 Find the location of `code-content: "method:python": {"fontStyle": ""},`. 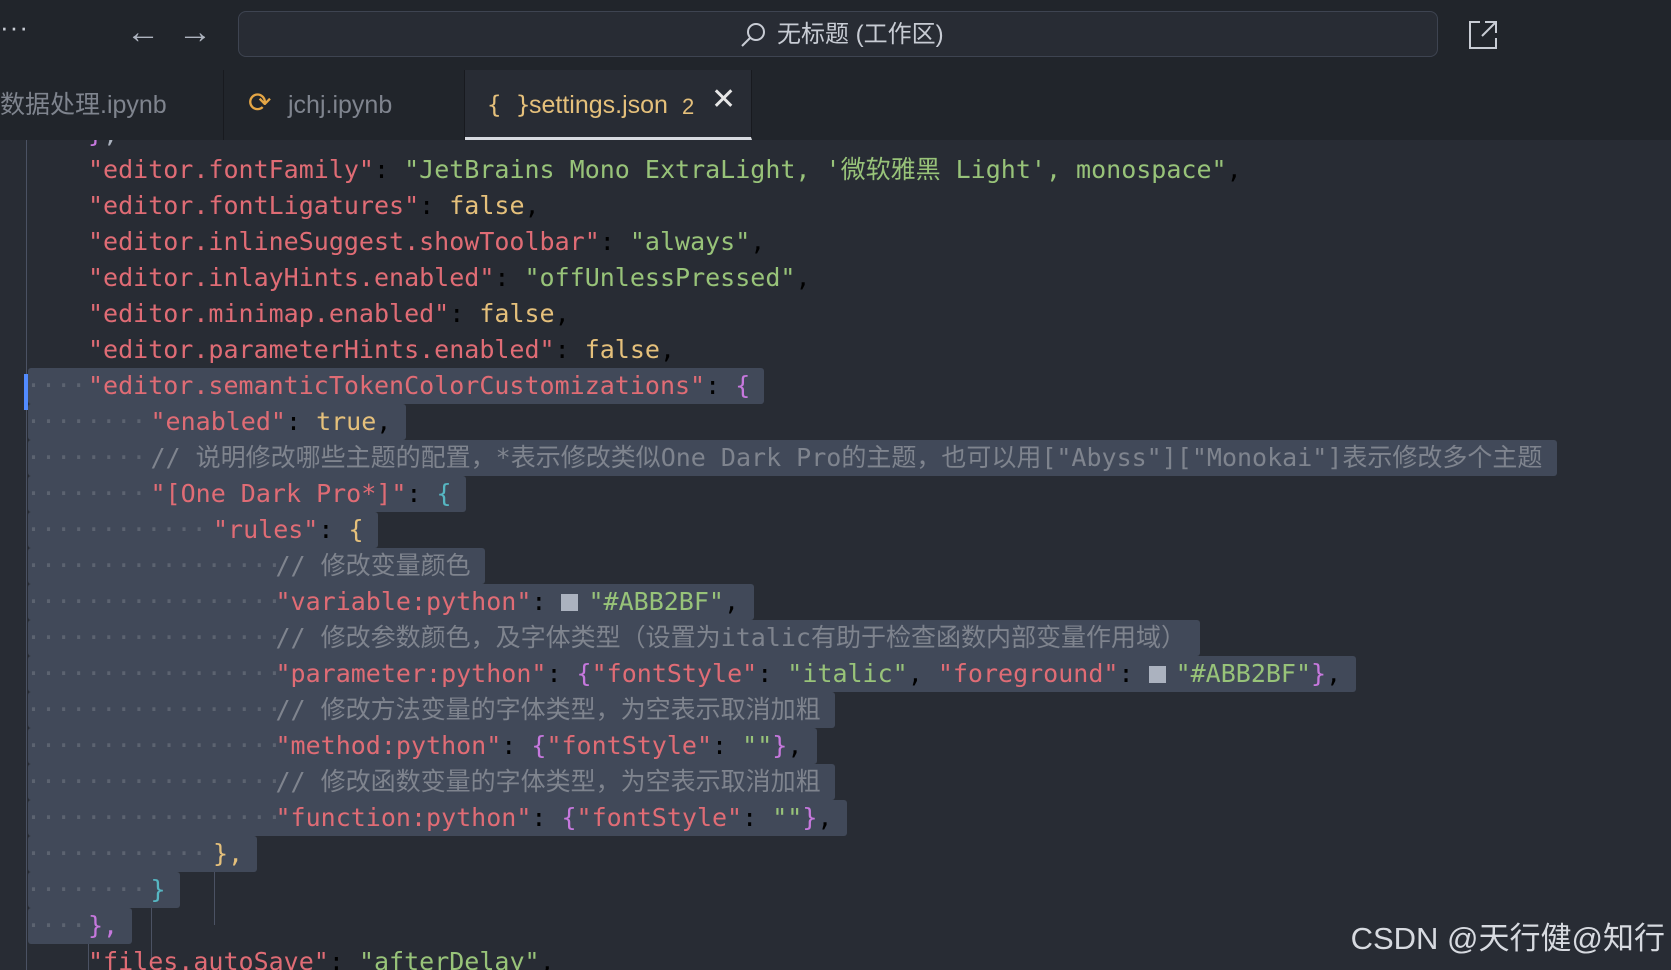

code-content: "method:python": {"fontStyle": ""}, is located at coordinates (539, 745).